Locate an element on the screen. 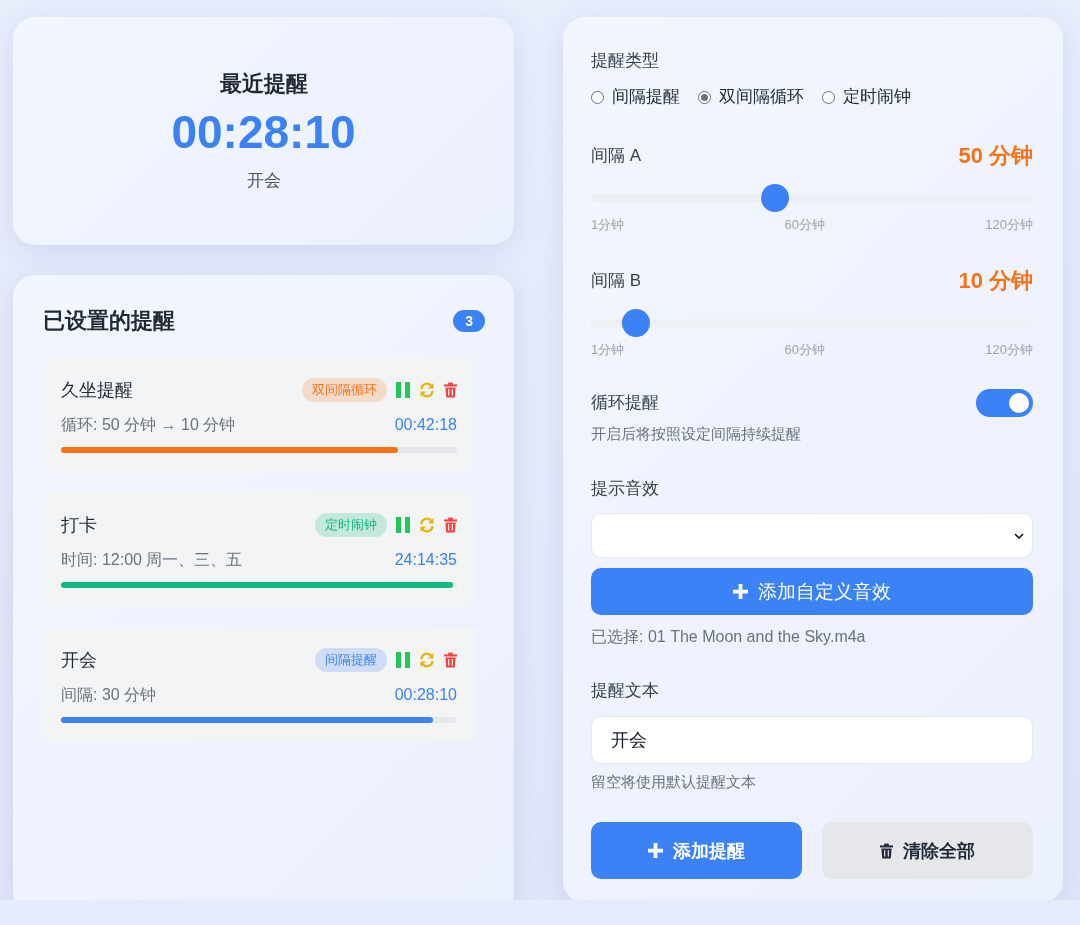 The width and height of the screenshot is (1080, 925). reminder-detail: 间隔: 30 分钟 is located at coordinates (109, 695).